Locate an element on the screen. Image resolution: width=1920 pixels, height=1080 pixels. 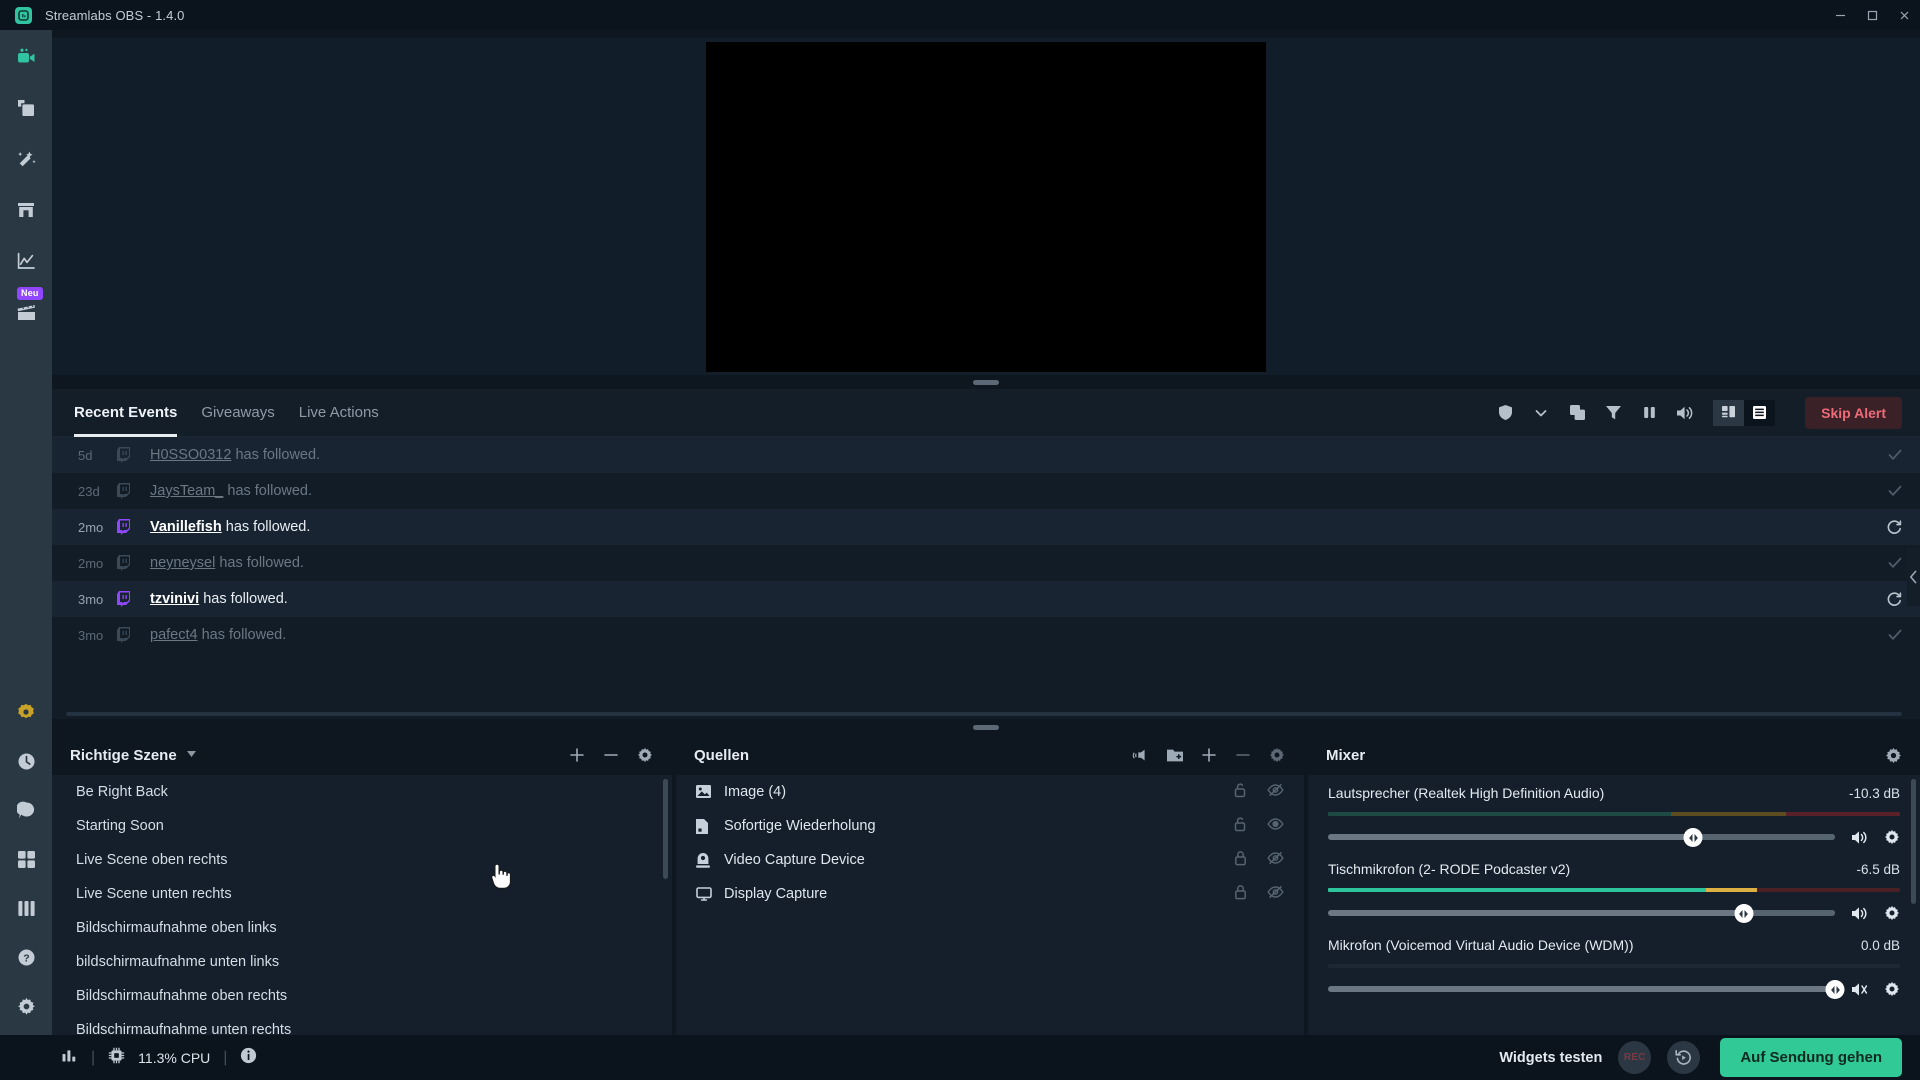
folder-plus-icon is located at coordinates (1175, 755).